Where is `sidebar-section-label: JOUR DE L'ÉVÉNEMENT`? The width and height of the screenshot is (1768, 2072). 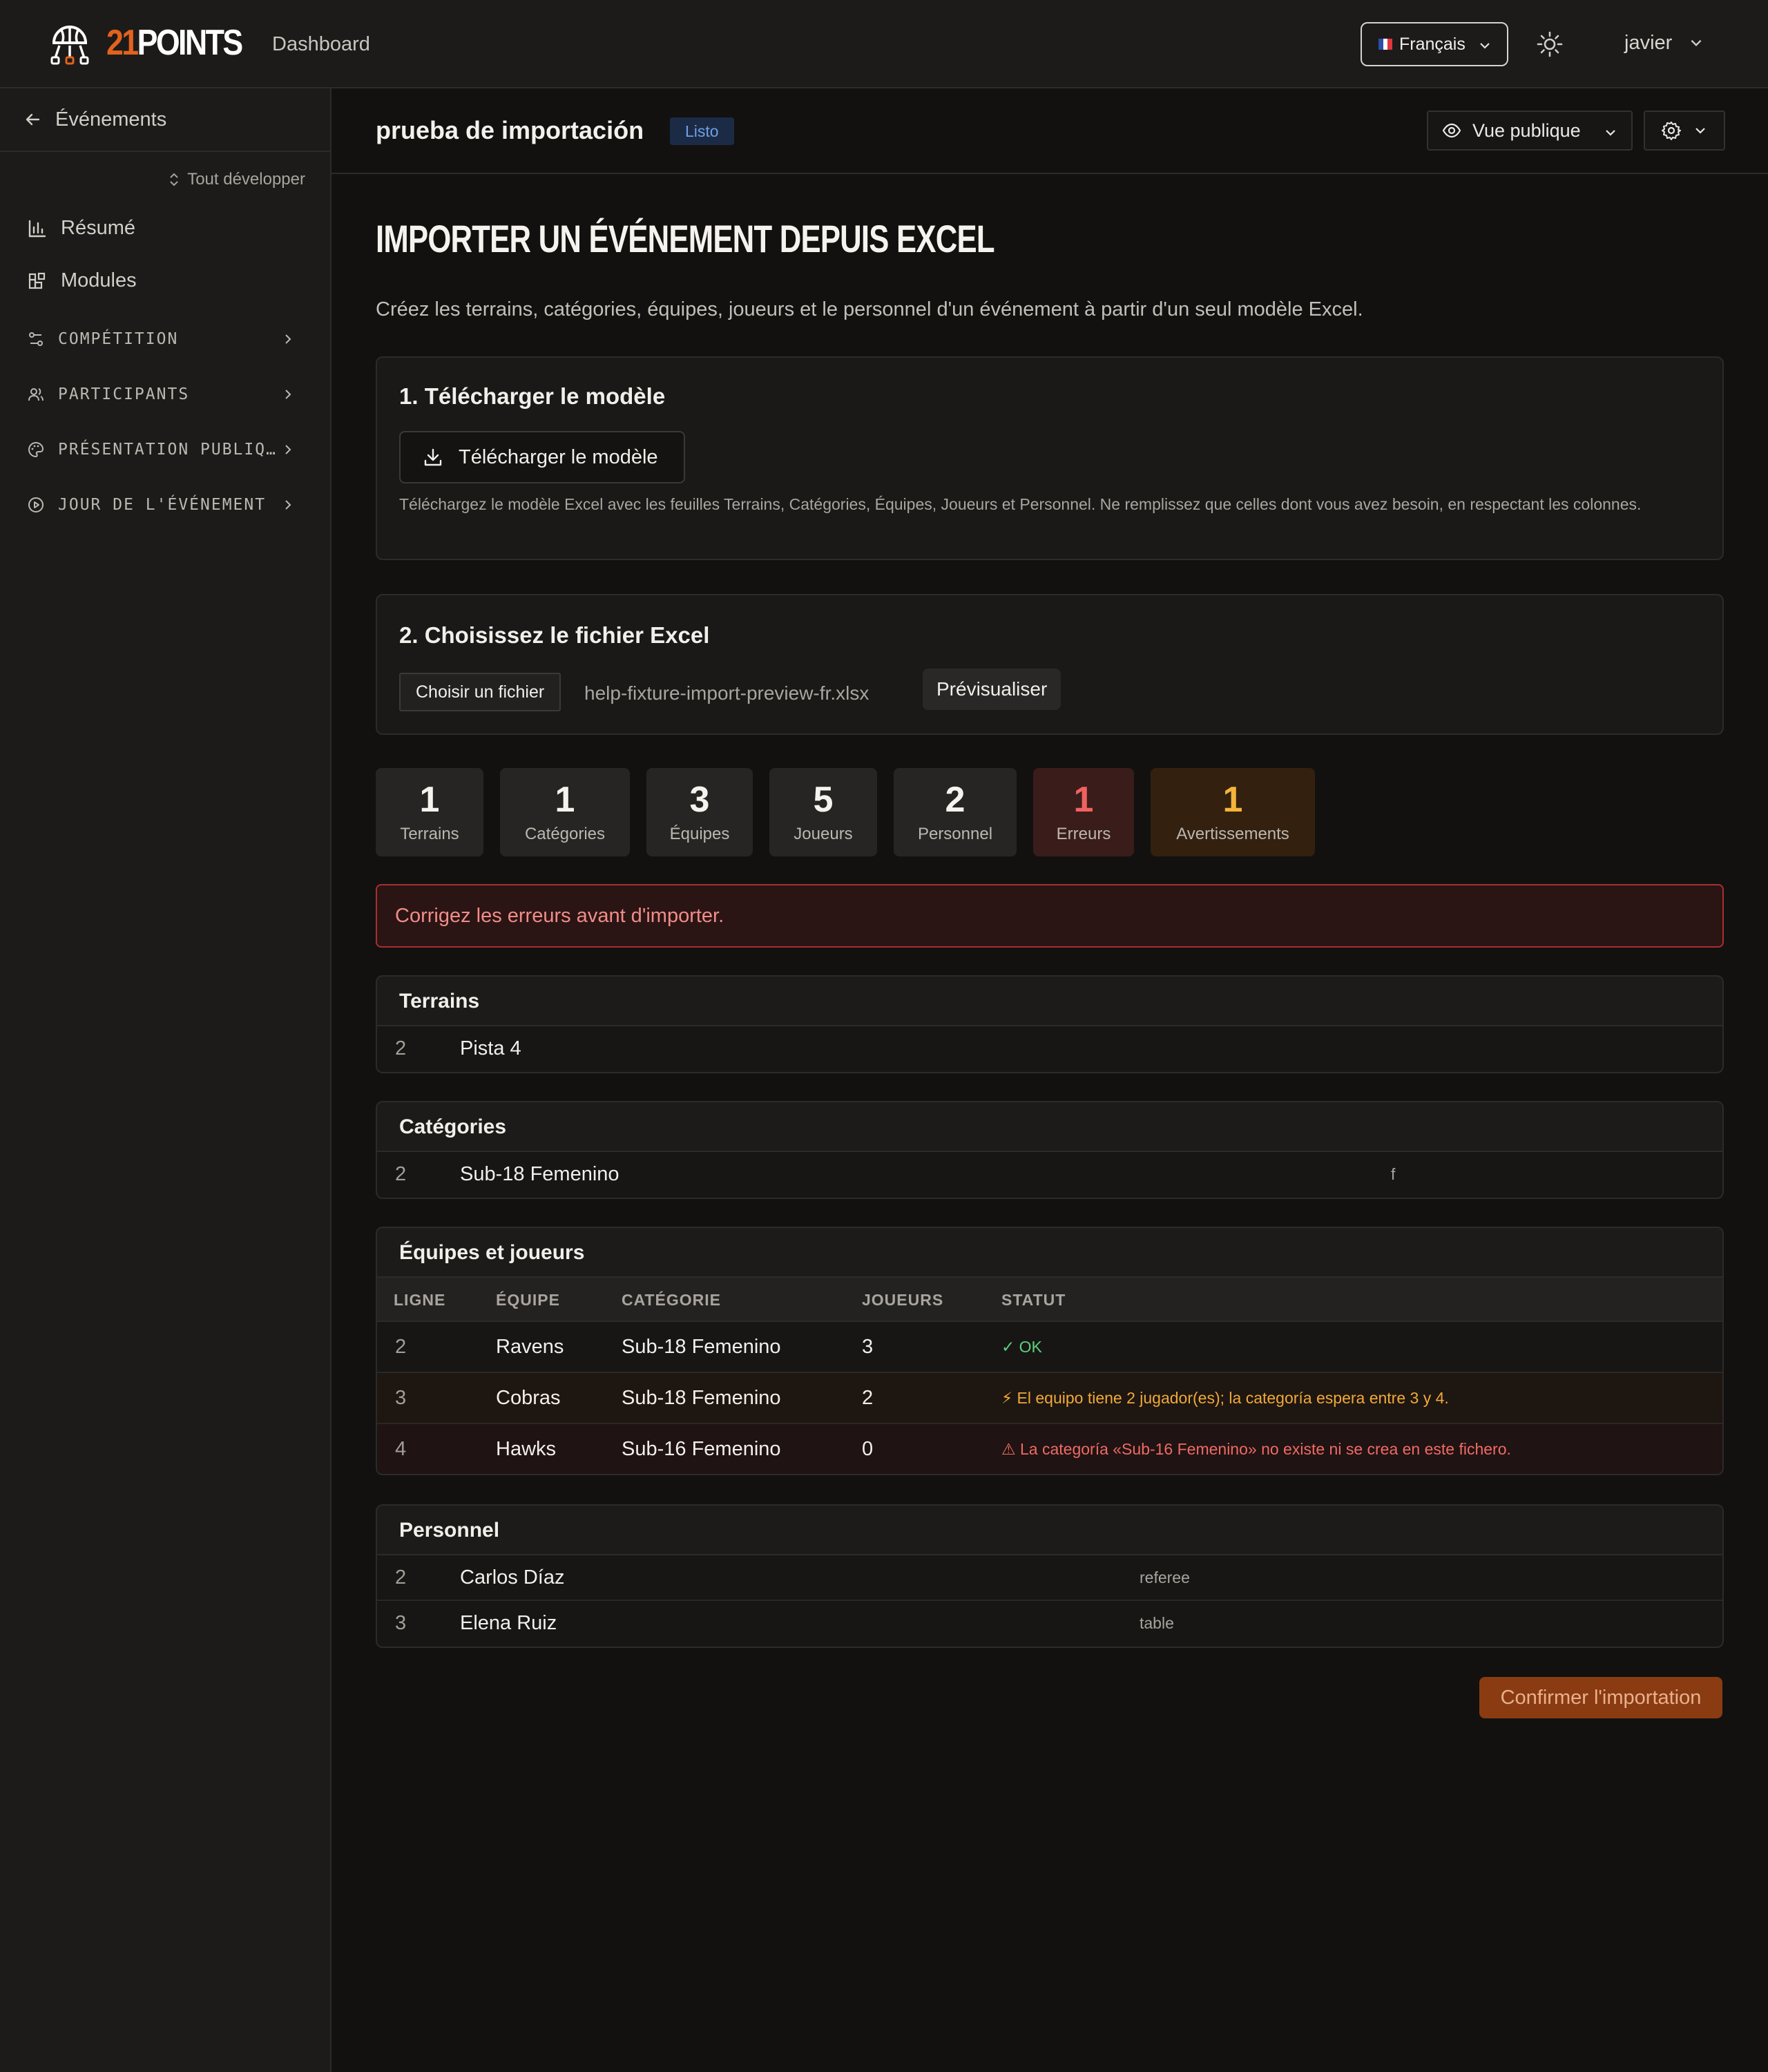 sidebar-section-label: JOUR DE L'ÉVÉNEMENT is located at coordinates (162, 505).